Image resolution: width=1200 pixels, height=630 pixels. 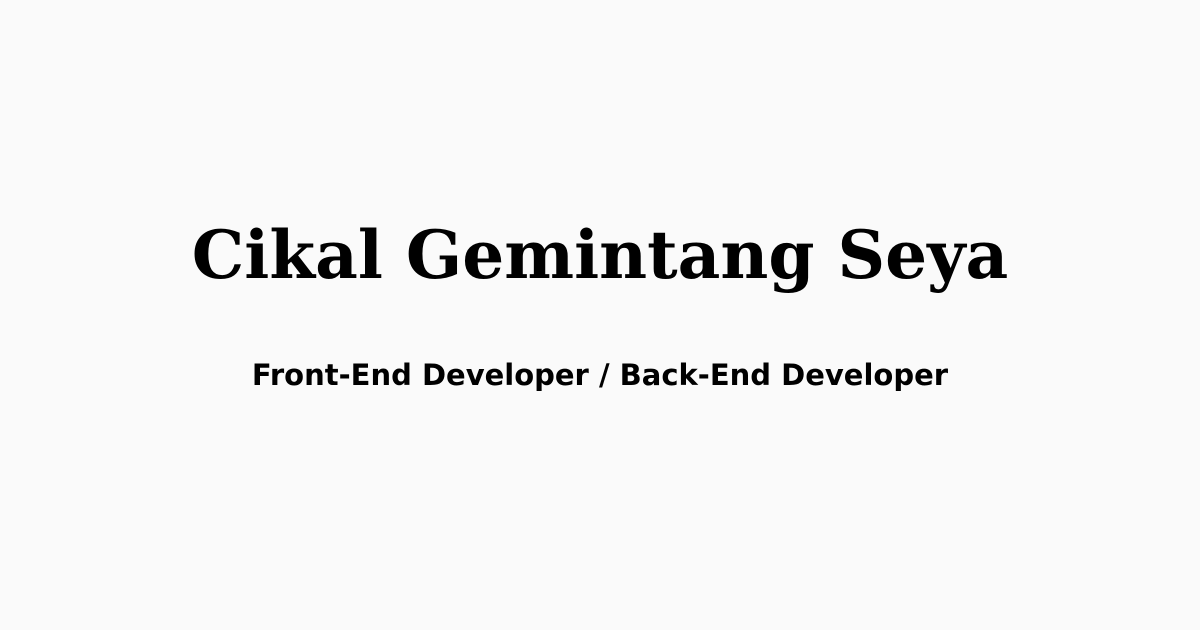 What do you see at coordinates (600, 255) in the screenshot?
I see `profile-name: Cikal Gemintang Seya` at bounding box center [600, 255].